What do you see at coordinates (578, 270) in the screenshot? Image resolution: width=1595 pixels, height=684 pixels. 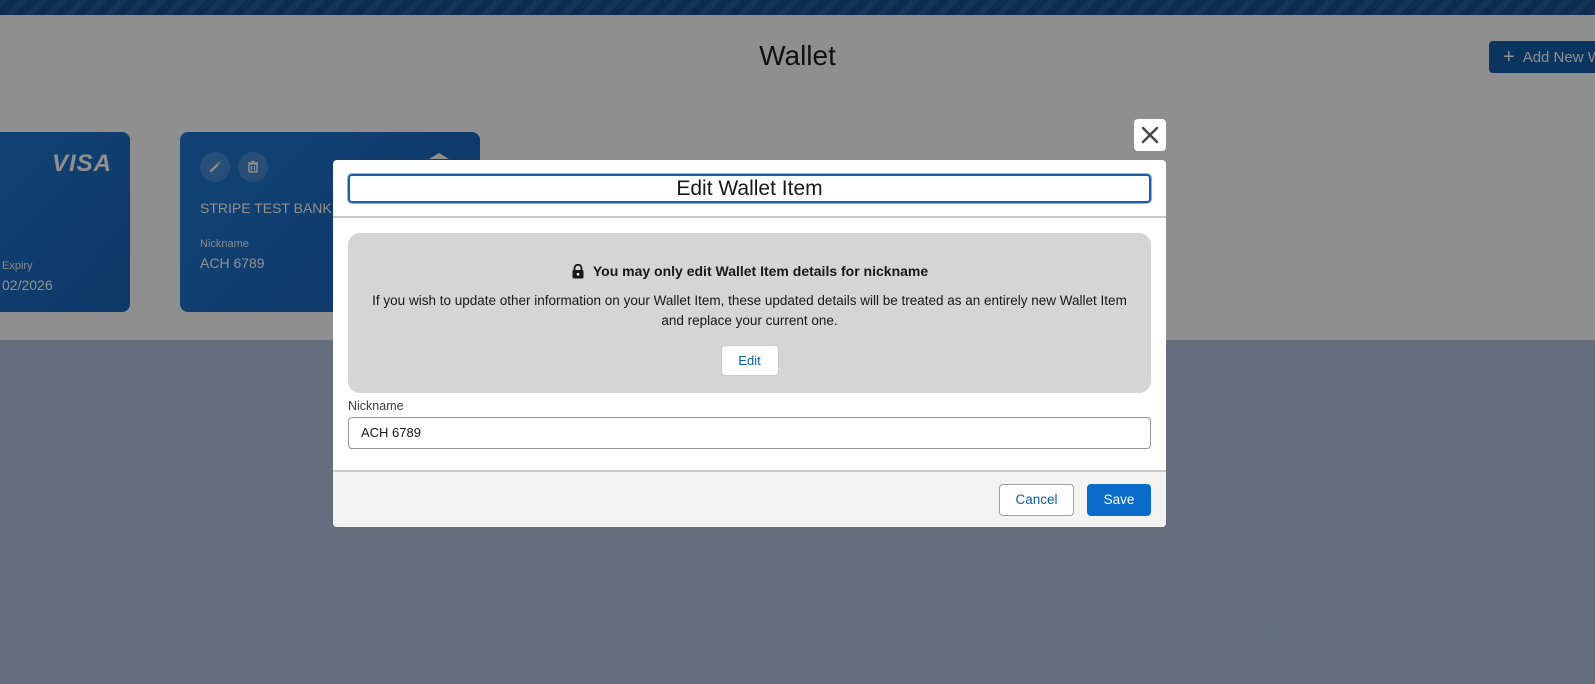 I see `lock-icon` at bounding box center [578, 270].